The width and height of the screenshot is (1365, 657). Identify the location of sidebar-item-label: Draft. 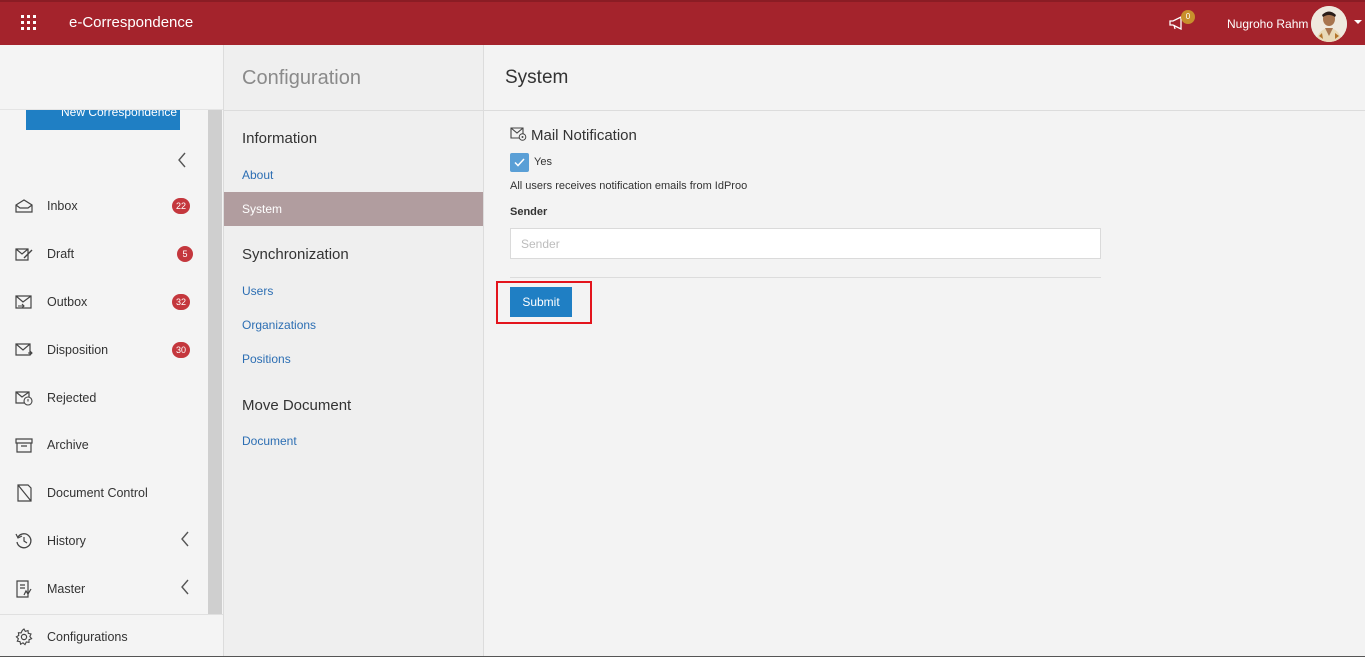
(61, 254).